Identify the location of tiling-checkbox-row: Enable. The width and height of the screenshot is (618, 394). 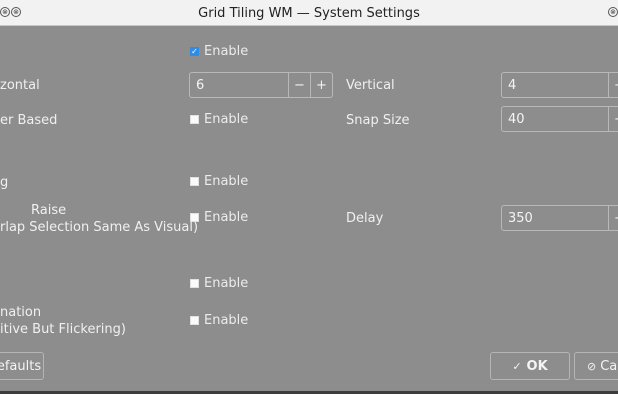
(219, 181).